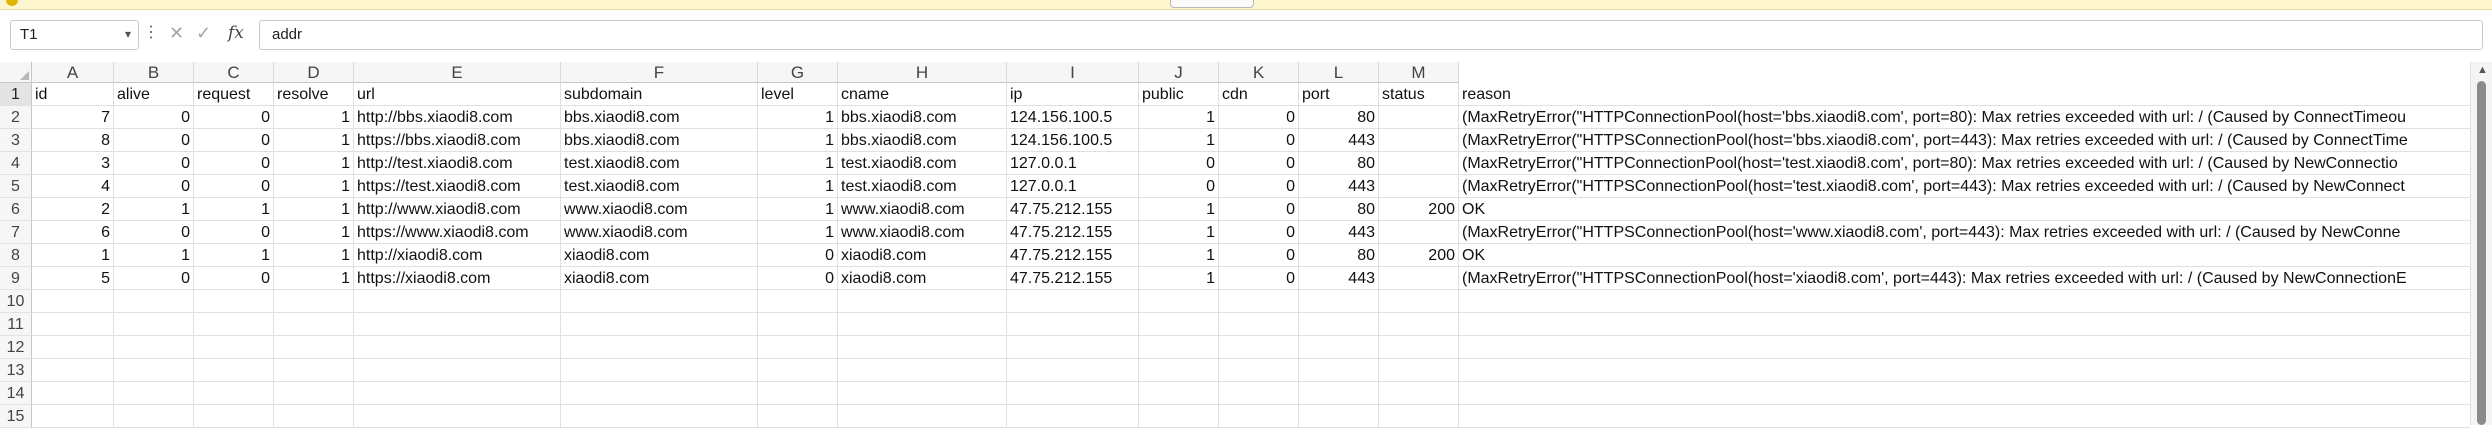 Image resolution: width=2492 pixels, height=428 pixels. What do you see at coordinates (16, 72) in the screenshot?
I see `select-all-button` at bounding box center [16, 72].